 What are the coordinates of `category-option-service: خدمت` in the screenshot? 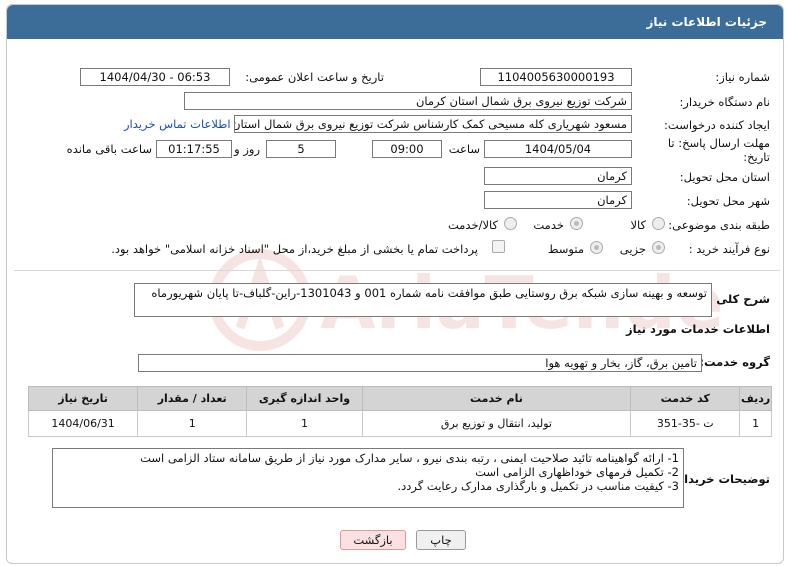 It's located at (548, 225).